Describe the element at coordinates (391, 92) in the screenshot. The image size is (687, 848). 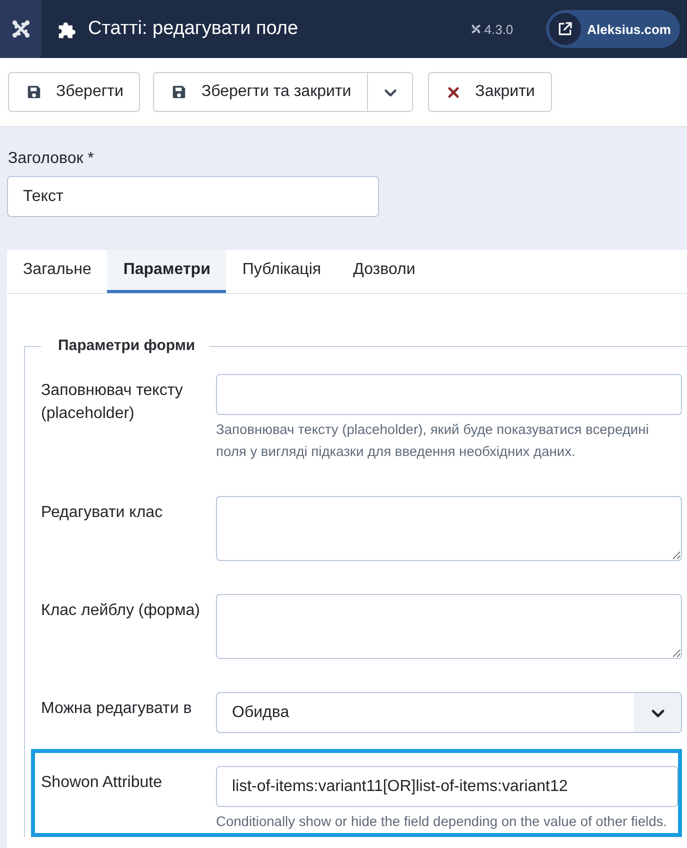
I see `dropdown-toggle` at that location.